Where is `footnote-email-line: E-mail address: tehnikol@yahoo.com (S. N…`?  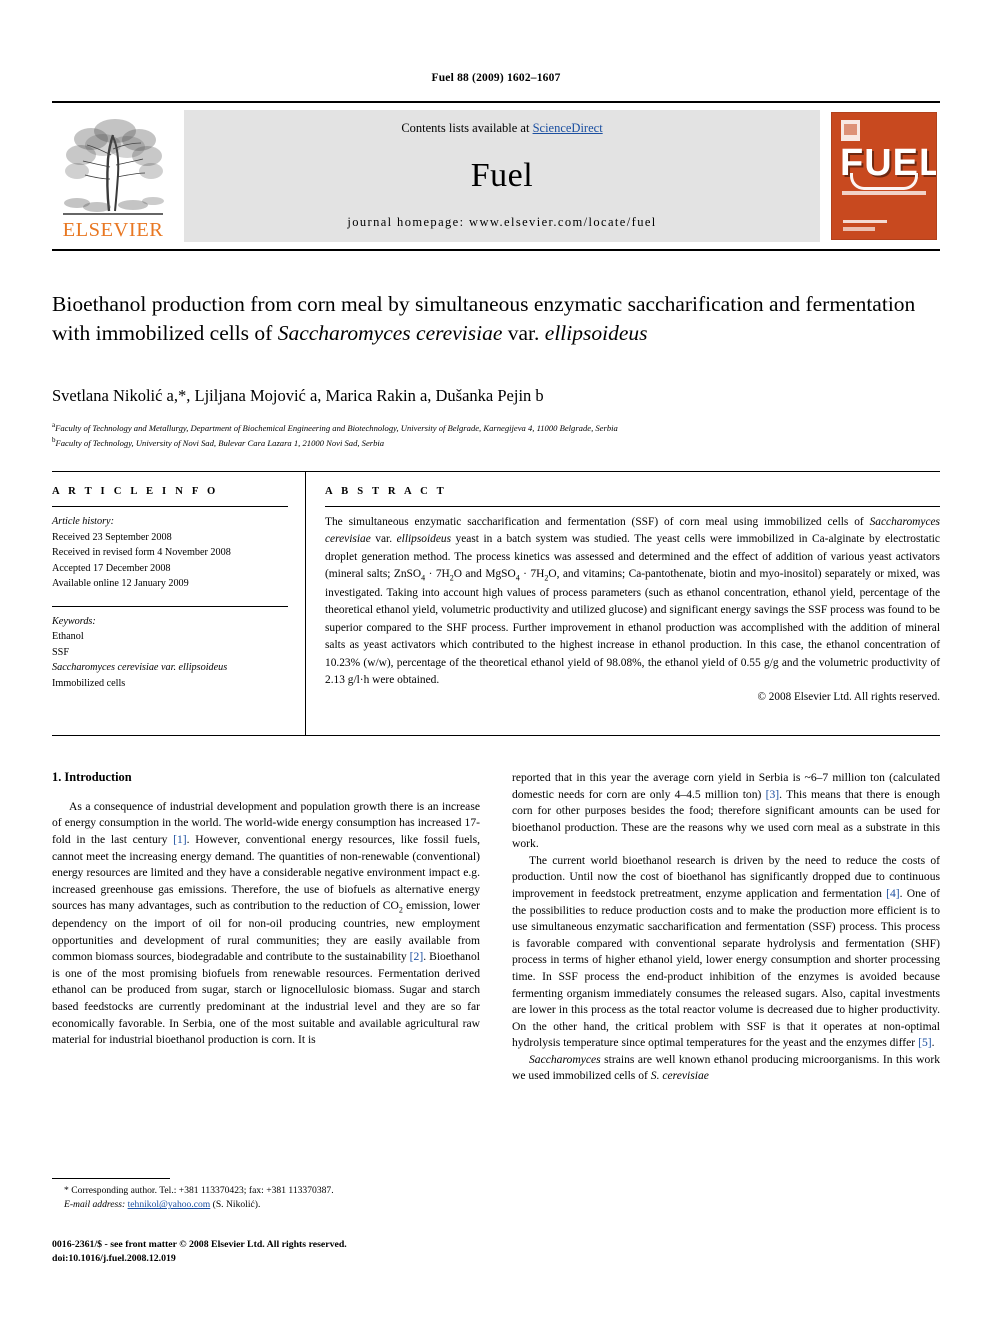
footnote-email-line: E-mail address: tehnikol@yahoo.com (S. N… is located at coordinates (272, 1205).